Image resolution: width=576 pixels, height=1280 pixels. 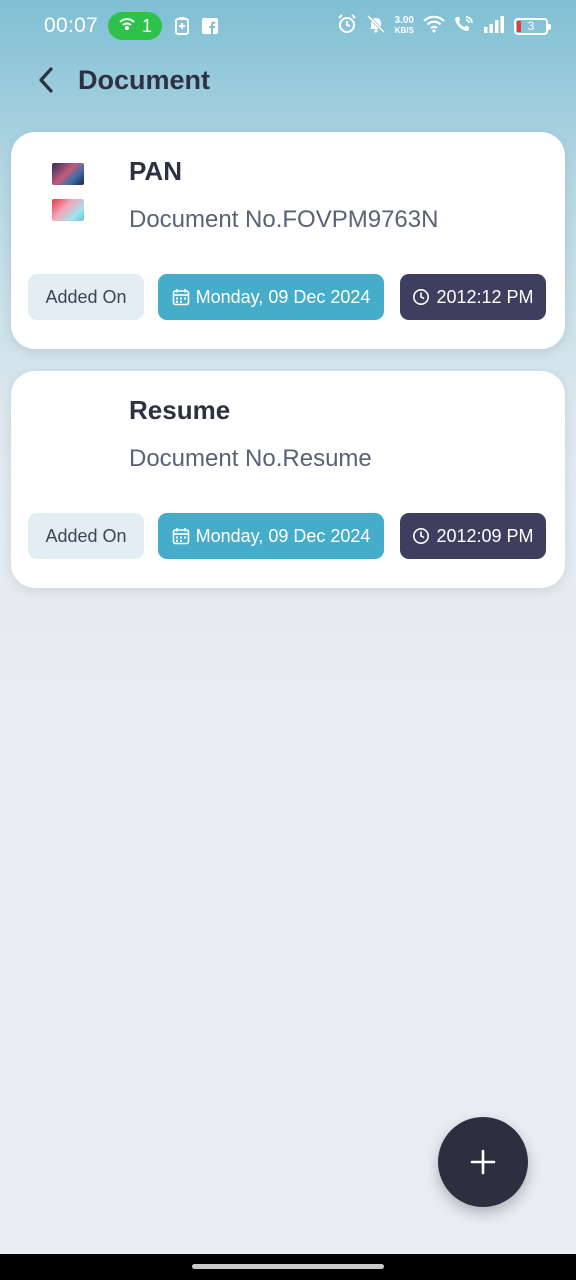 What do you see at coordinates (404, 20) in the screenshot?
I see `net-speed-value: 3.00` at bounding box center [404, 20].